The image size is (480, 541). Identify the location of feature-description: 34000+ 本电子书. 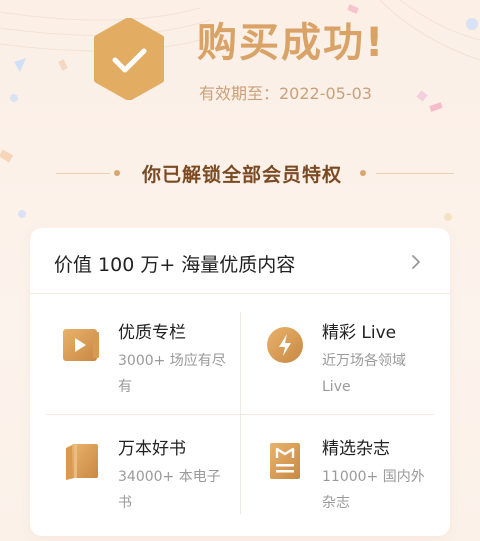
(169, 490).